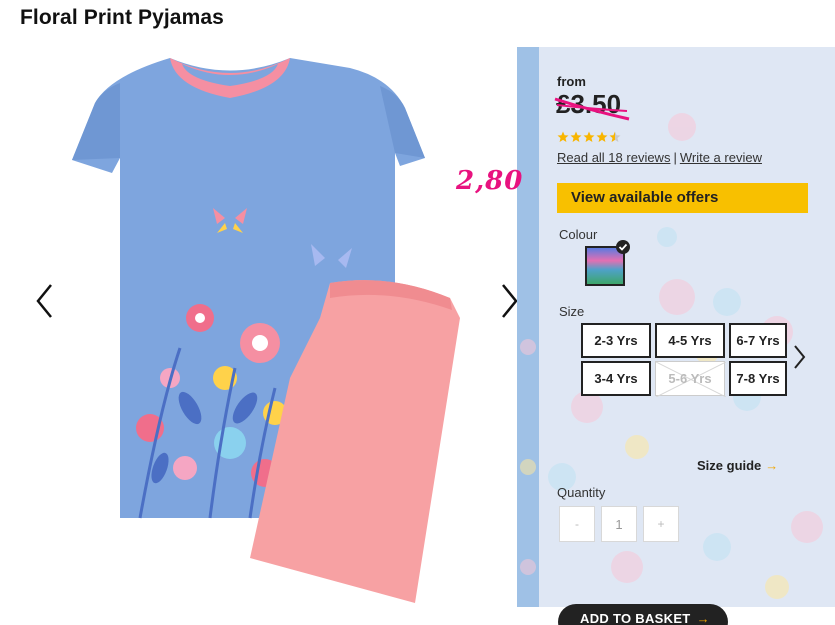 The image size is (835, 625). I want to click on page-title: Floral Print Pyjamas, so click(122, 17).